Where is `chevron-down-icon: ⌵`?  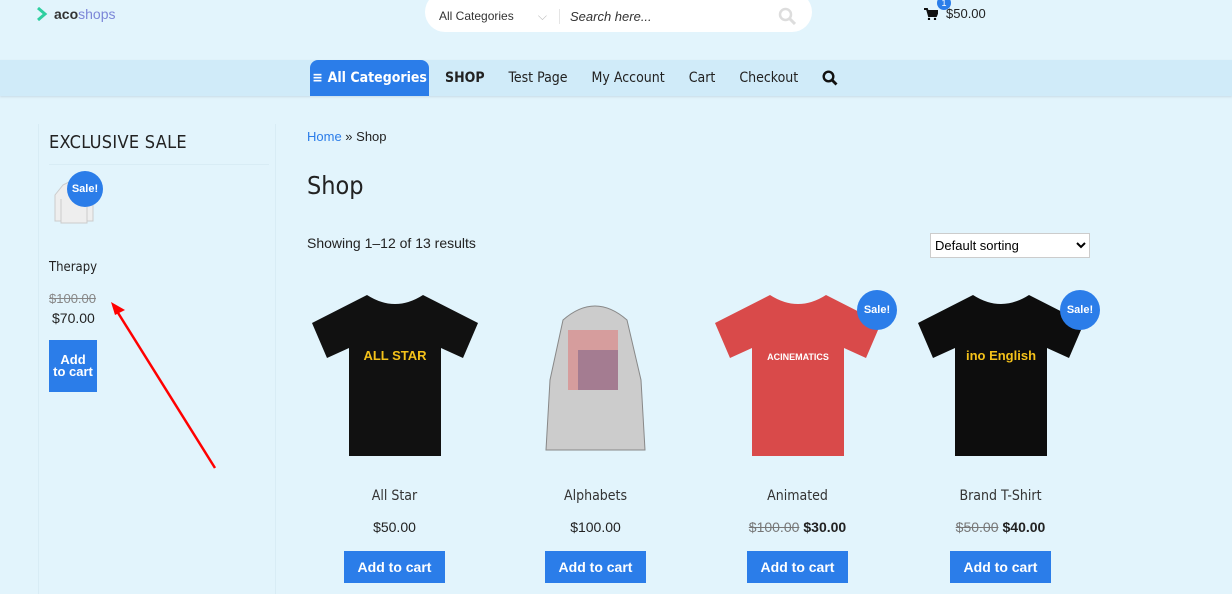 chevron-down-icon: ⌵ is located at coordinates (542, 15).